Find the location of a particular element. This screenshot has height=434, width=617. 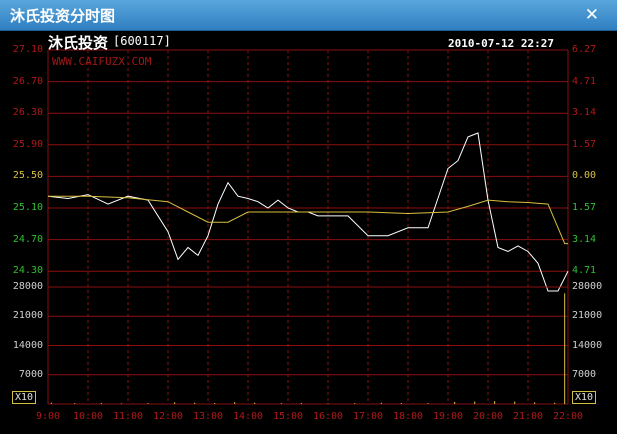

price-tick-label: 25.50 is located at coordinates (27, 176).